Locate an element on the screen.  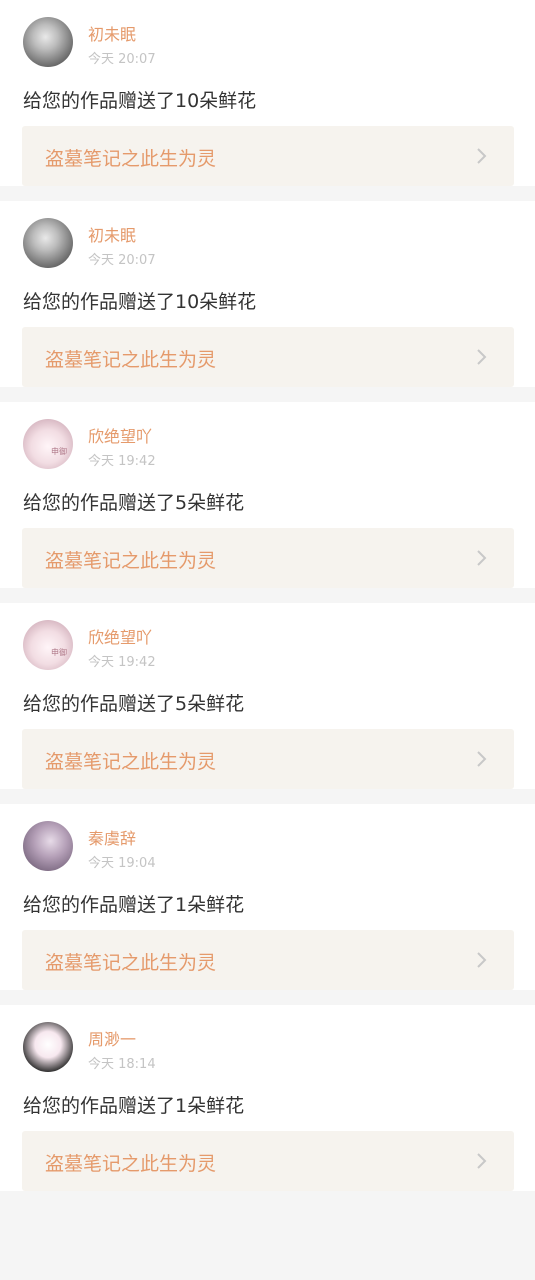
timestamp: 今天 19:04 is located at coordinates (122, 863).